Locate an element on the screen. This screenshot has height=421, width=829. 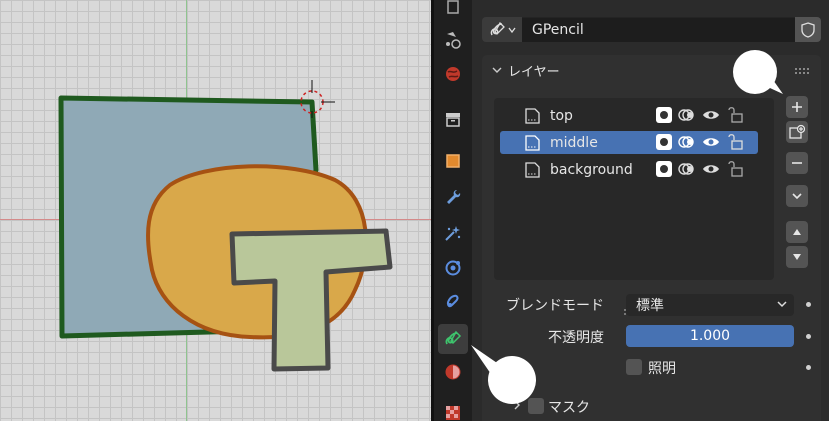
object-icon is located at coordinates (453, 161).